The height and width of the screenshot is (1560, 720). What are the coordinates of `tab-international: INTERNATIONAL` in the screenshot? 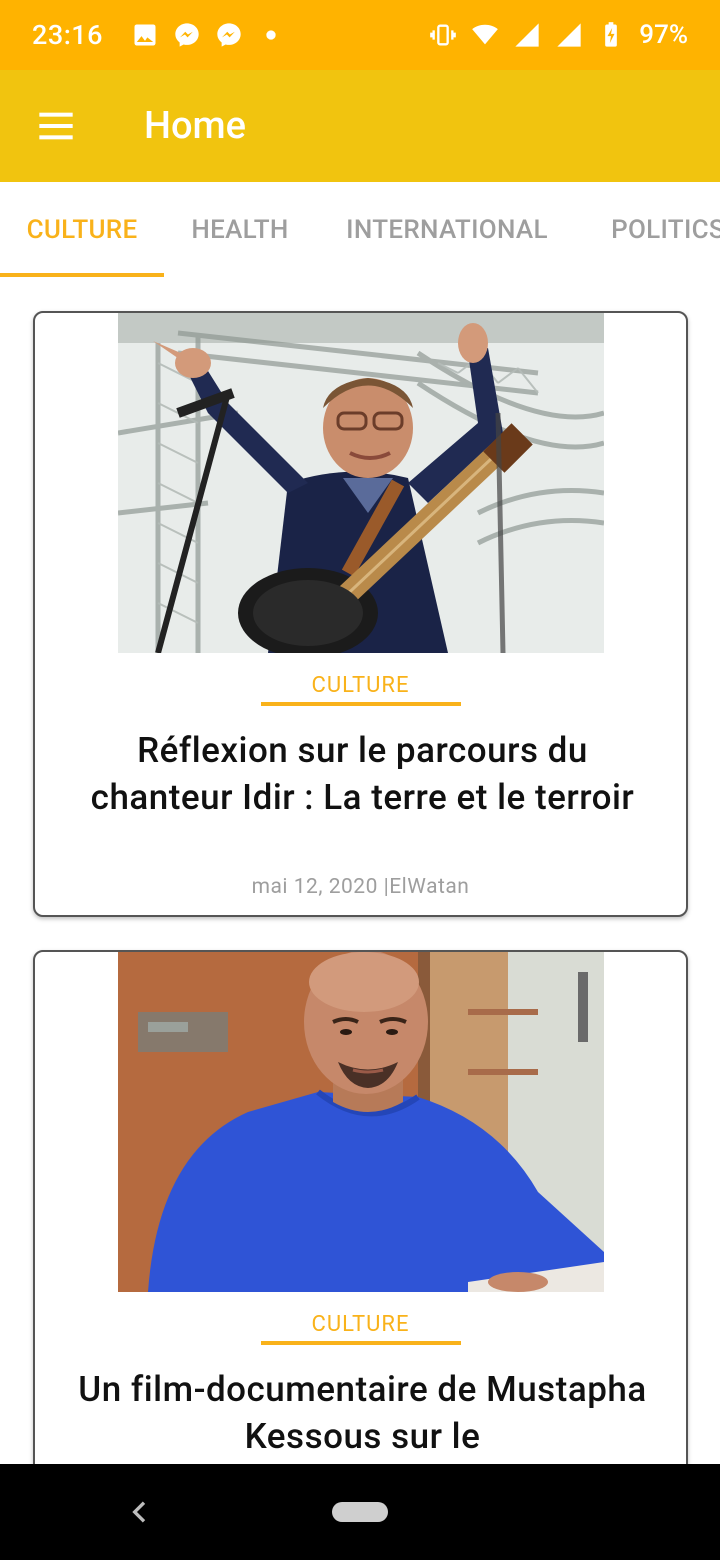 It's located at (447, 230).